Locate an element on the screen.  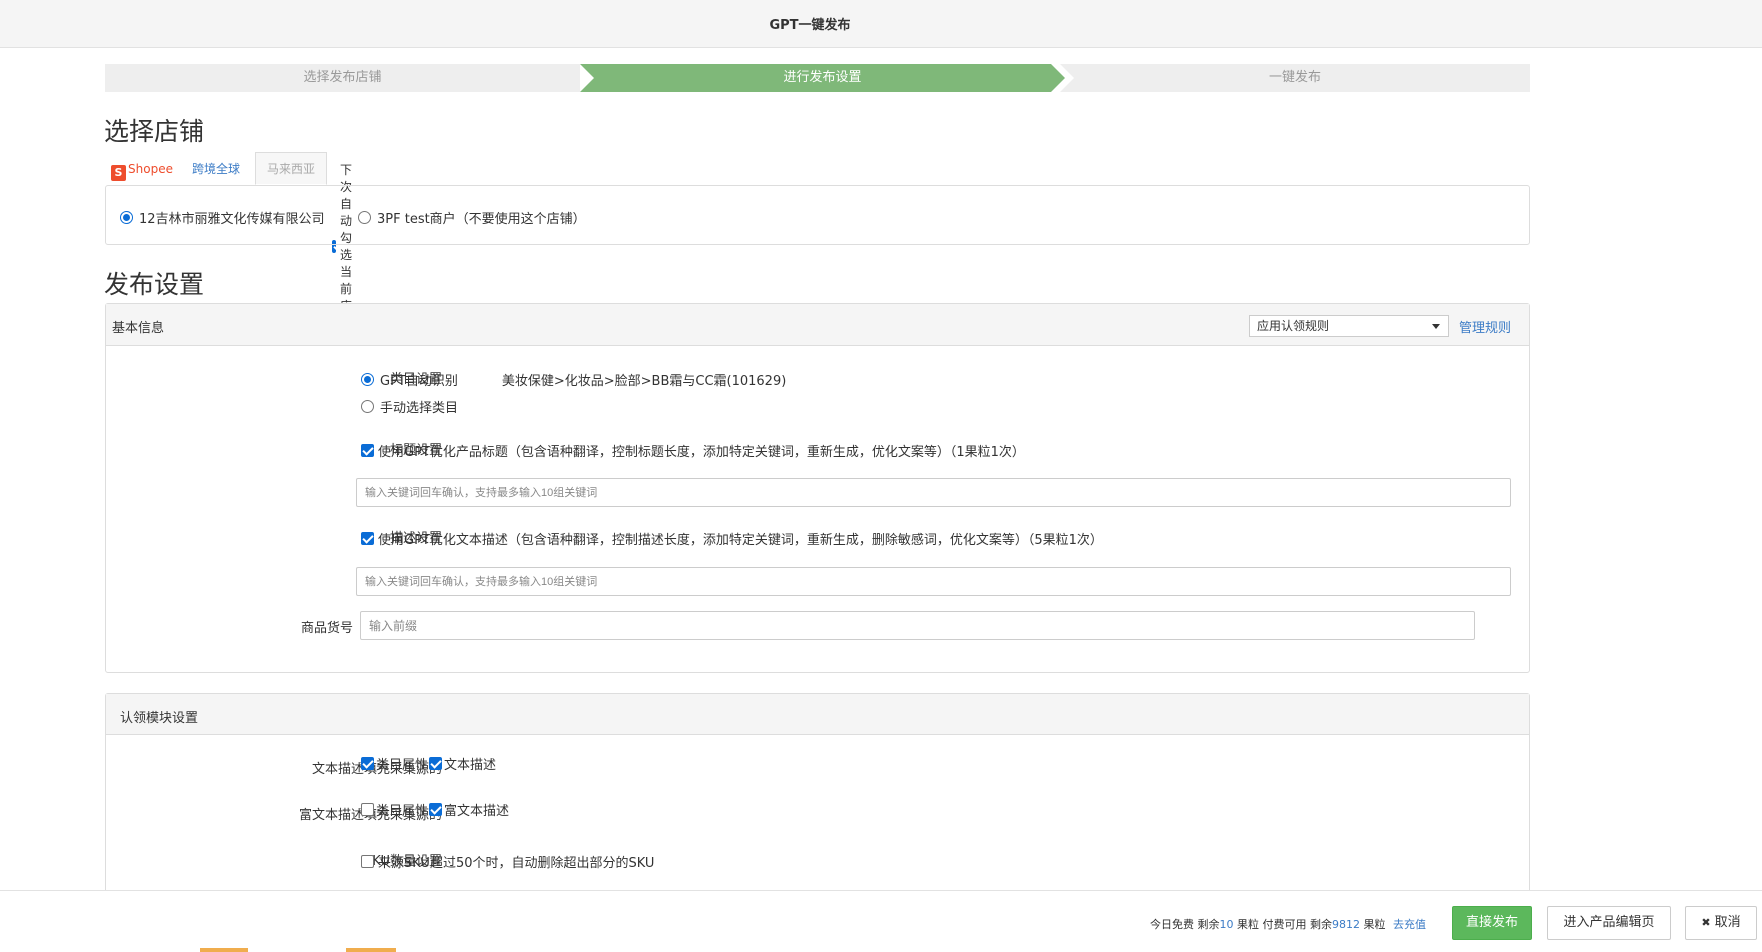
publish-button: 直接发布 is located at coordinates (1492, 923).